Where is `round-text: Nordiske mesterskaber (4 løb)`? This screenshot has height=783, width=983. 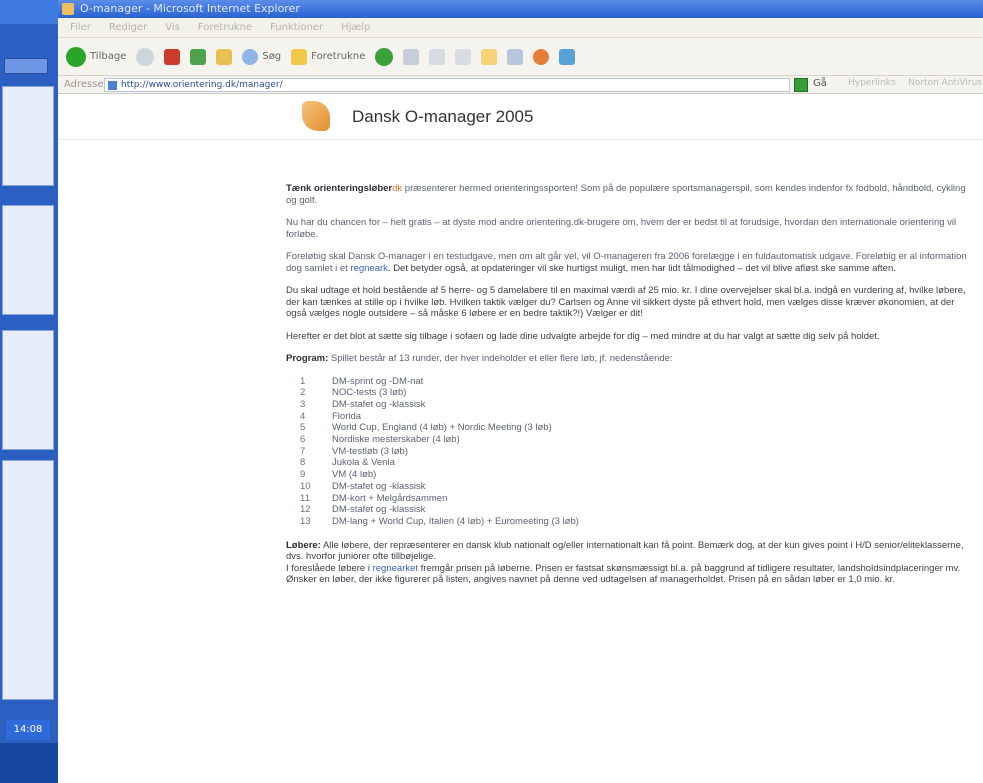 round-text: Nordiske mesterskaber (4 løb) is located at coordinates (396, 440).